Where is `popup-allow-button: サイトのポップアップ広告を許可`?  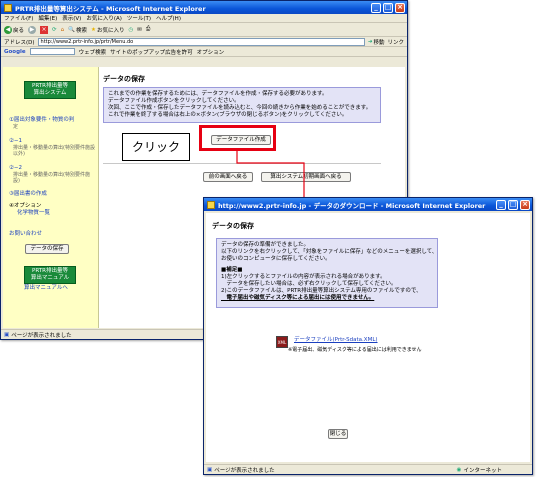
popup-allow-button: サイトのポップアップ広告を許可 is located at coordinates (151, 52).